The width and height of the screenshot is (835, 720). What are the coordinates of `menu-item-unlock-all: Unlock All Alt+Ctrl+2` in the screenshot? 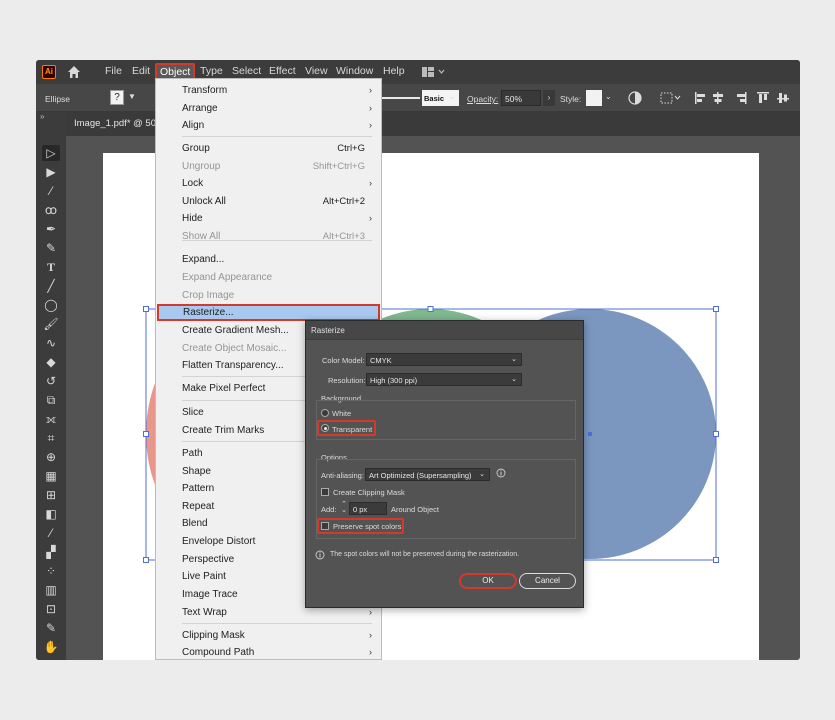 It's located at (268, 201).